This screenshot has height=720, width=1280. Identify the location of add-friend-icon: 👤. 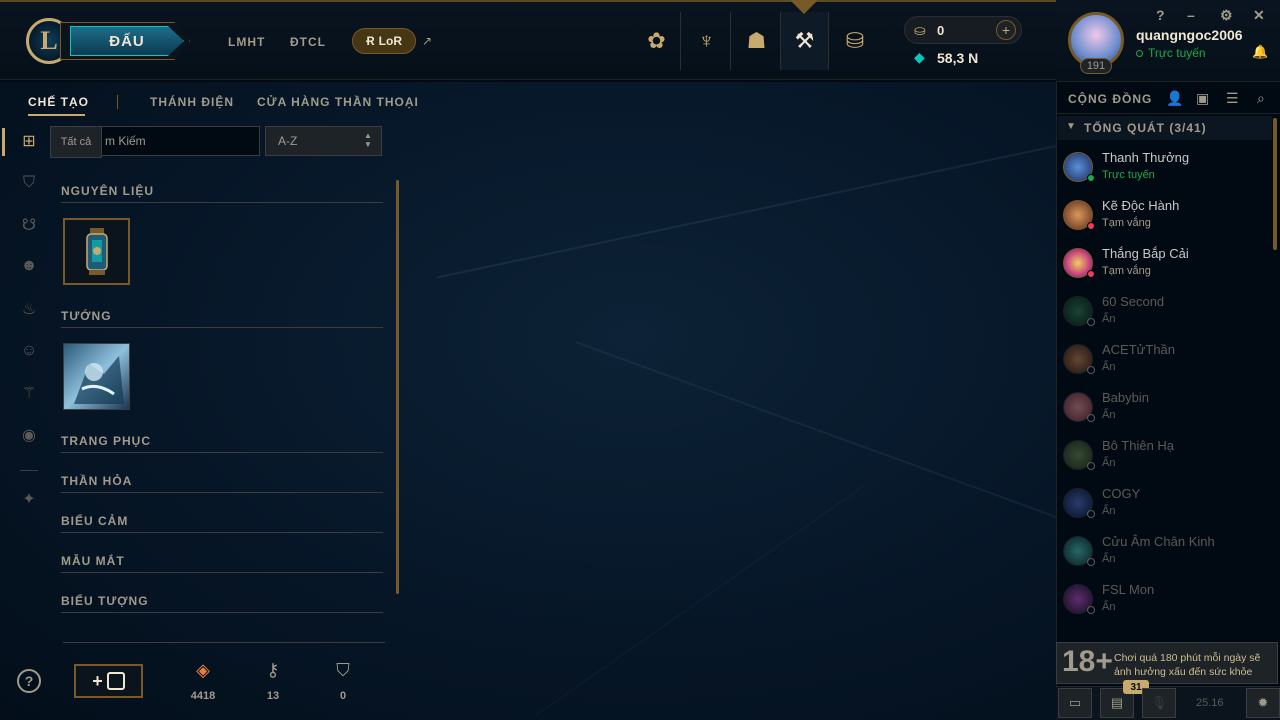
(1174, 98).